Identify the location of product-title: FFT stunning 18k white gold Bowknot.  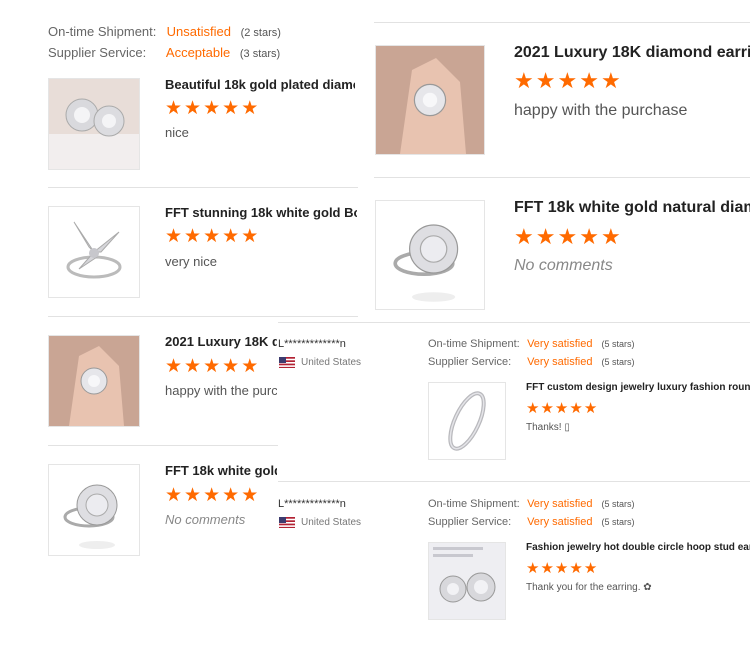
(261, 212).